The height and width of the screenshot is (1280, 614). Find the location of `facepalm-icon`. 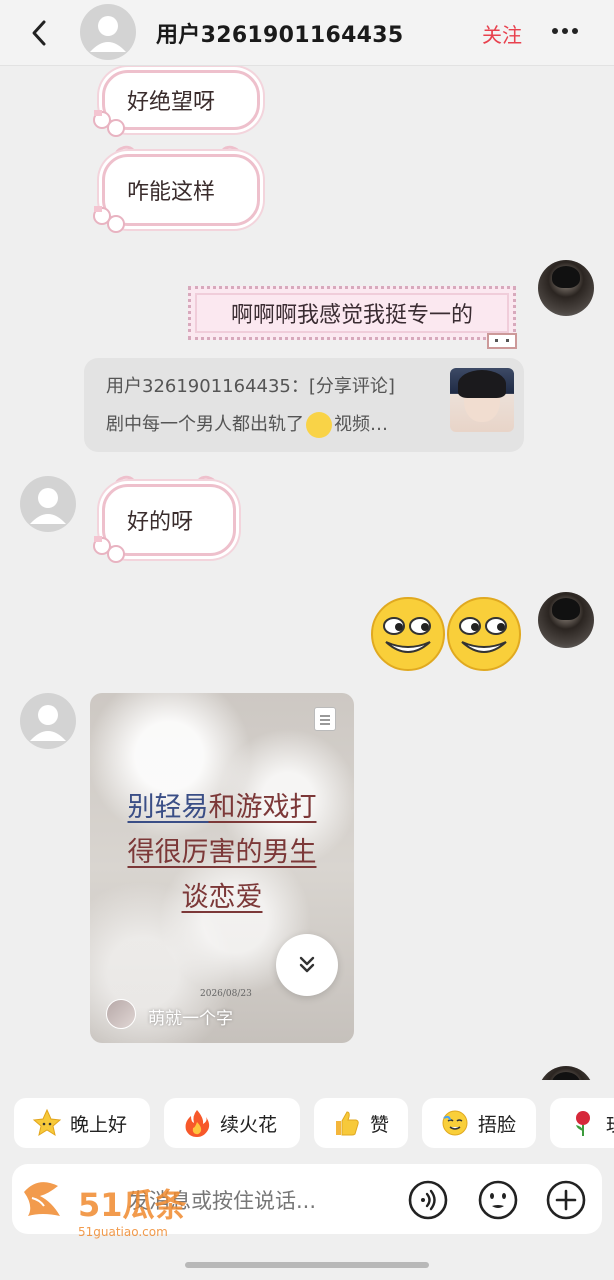

facepalm-icon is located at coordinates (455, 1123).